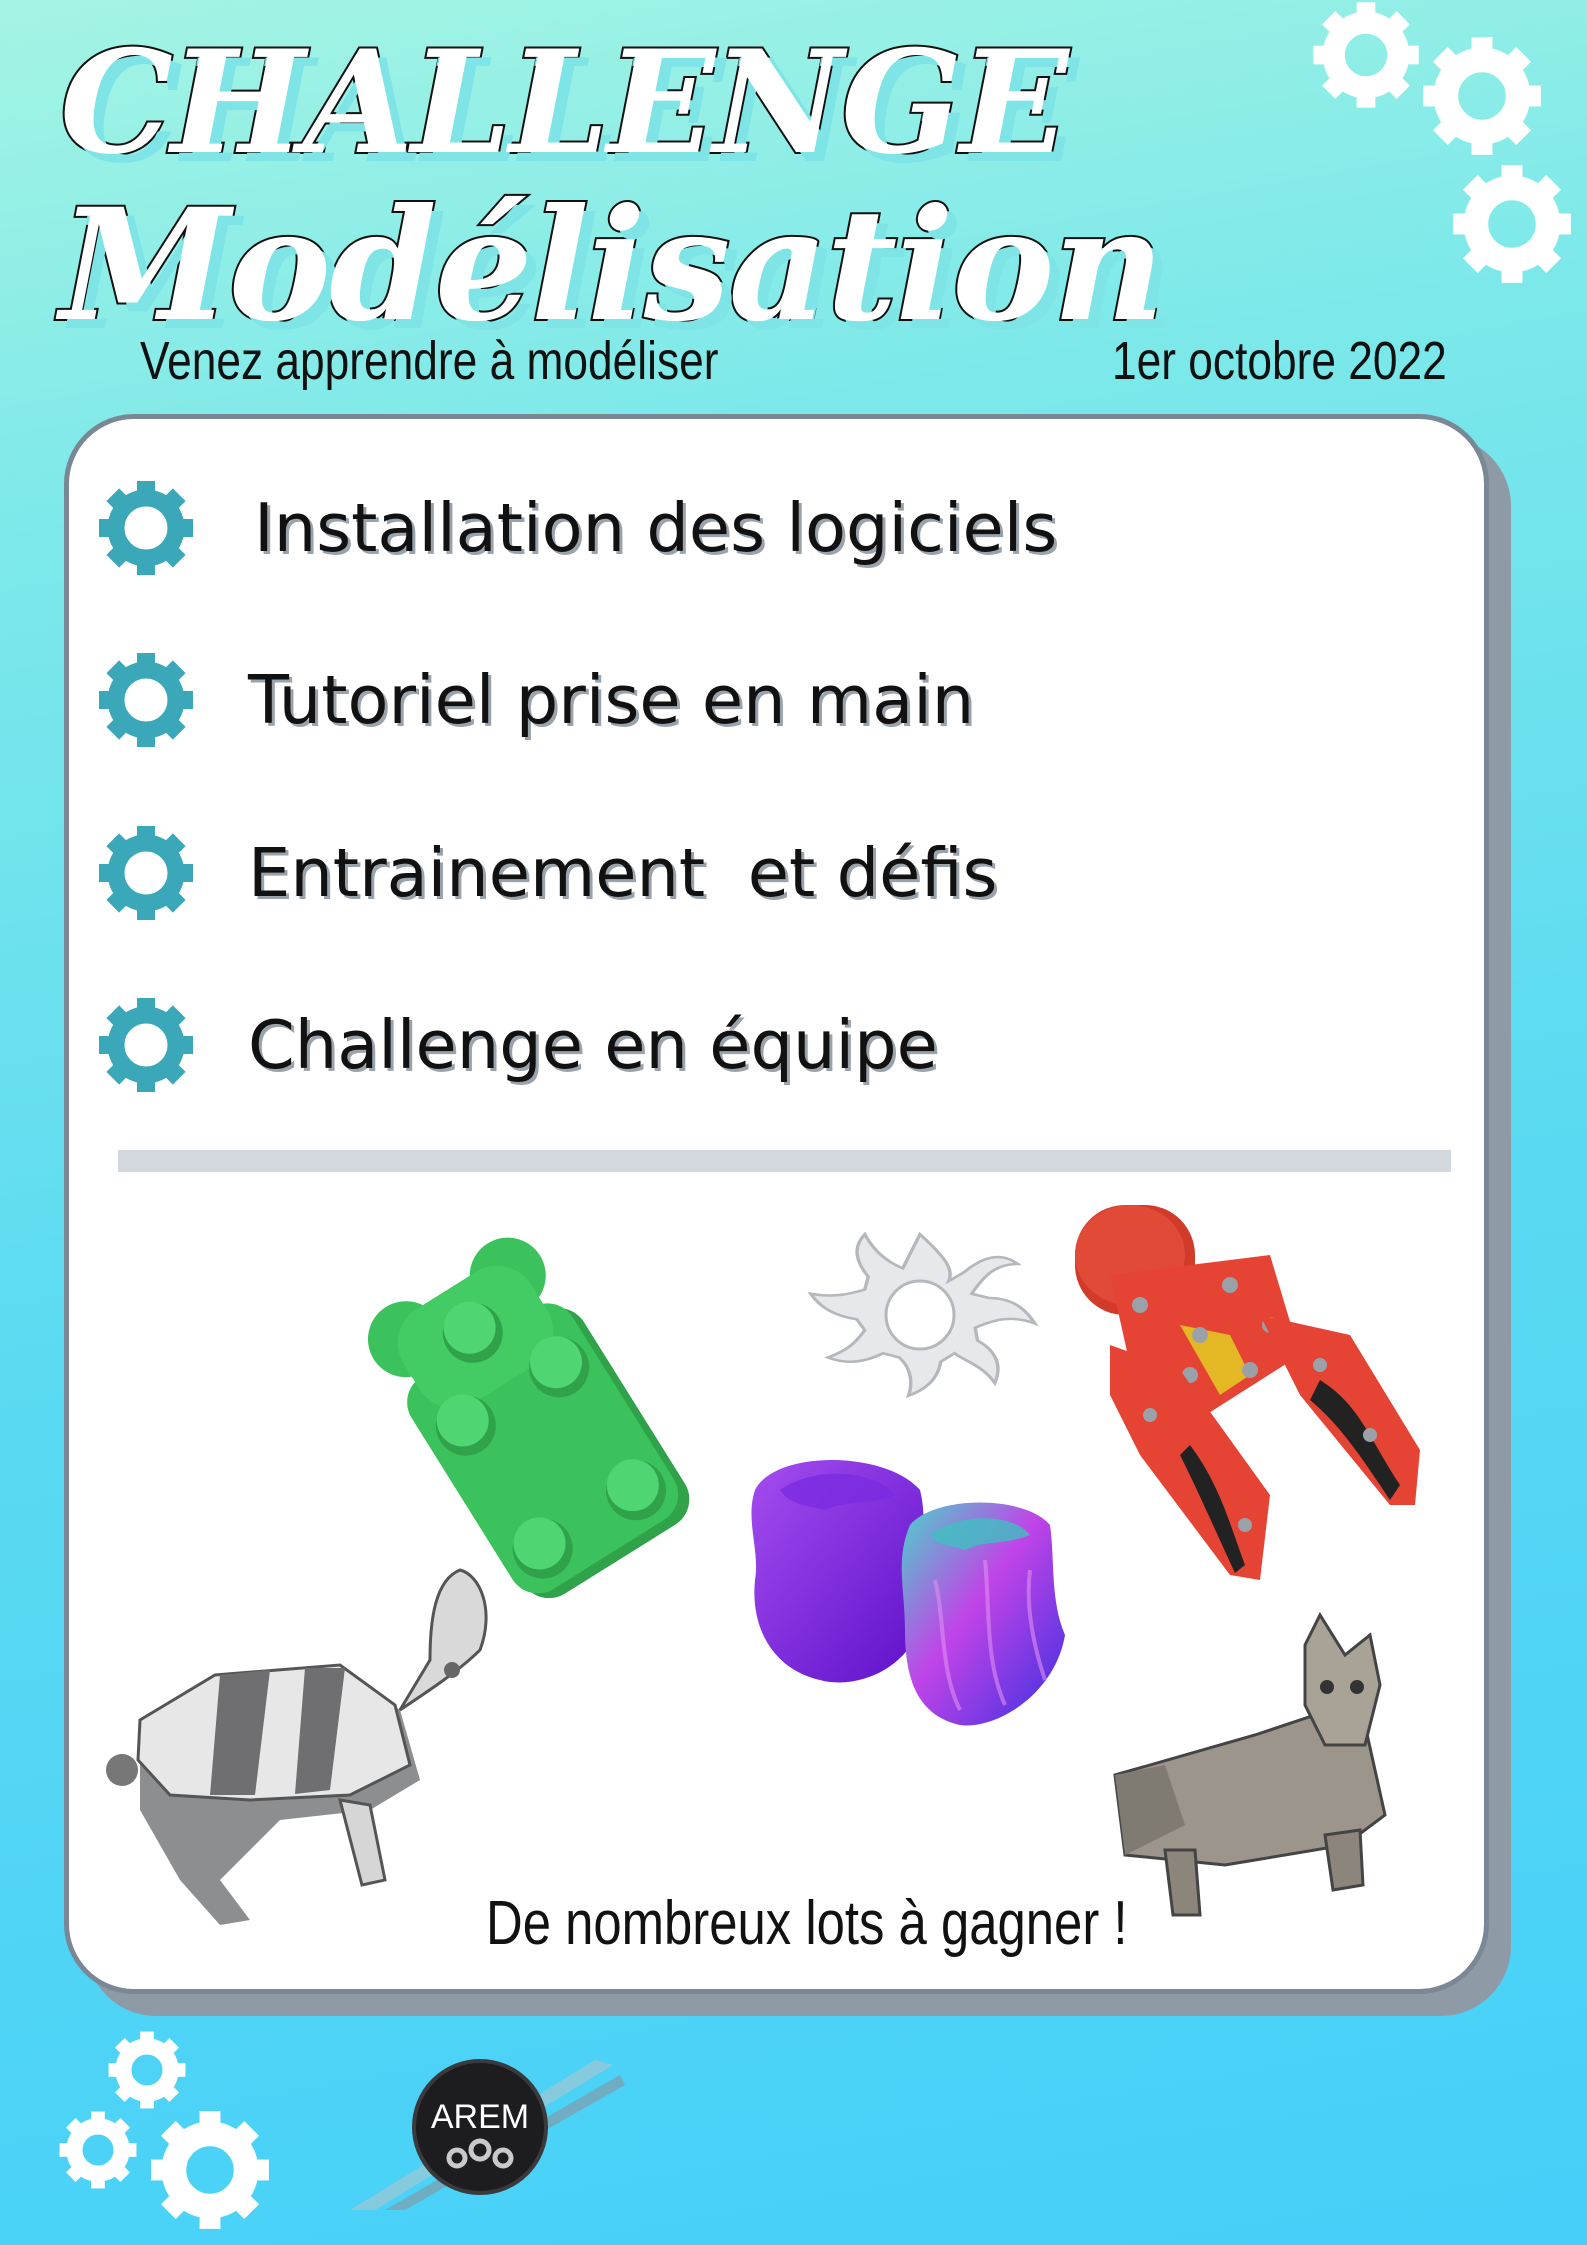 This screenshot has width=1587, height=2245. Describe the element at coordinates (623, 873) in the screenshot. I see `program-item-label: Entrainement et défis` at that location.